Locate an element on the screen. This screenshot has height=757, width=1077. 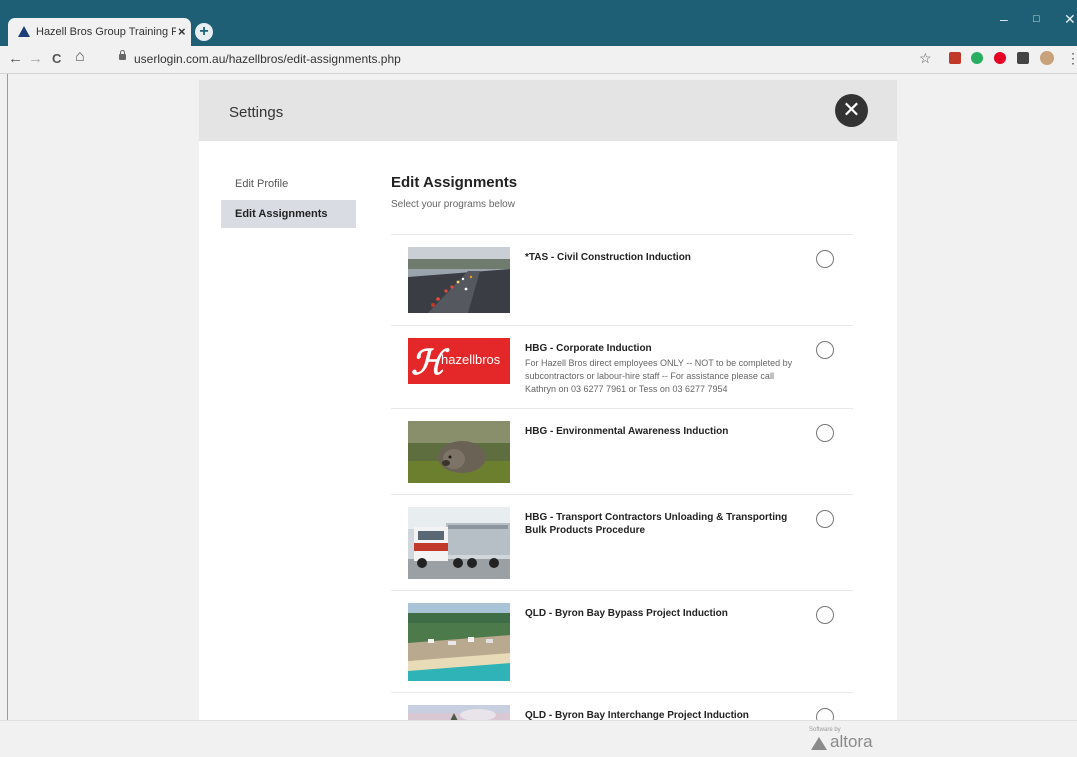
browser-menu-icon: ⋮ is located at coordinates (1071, 58).